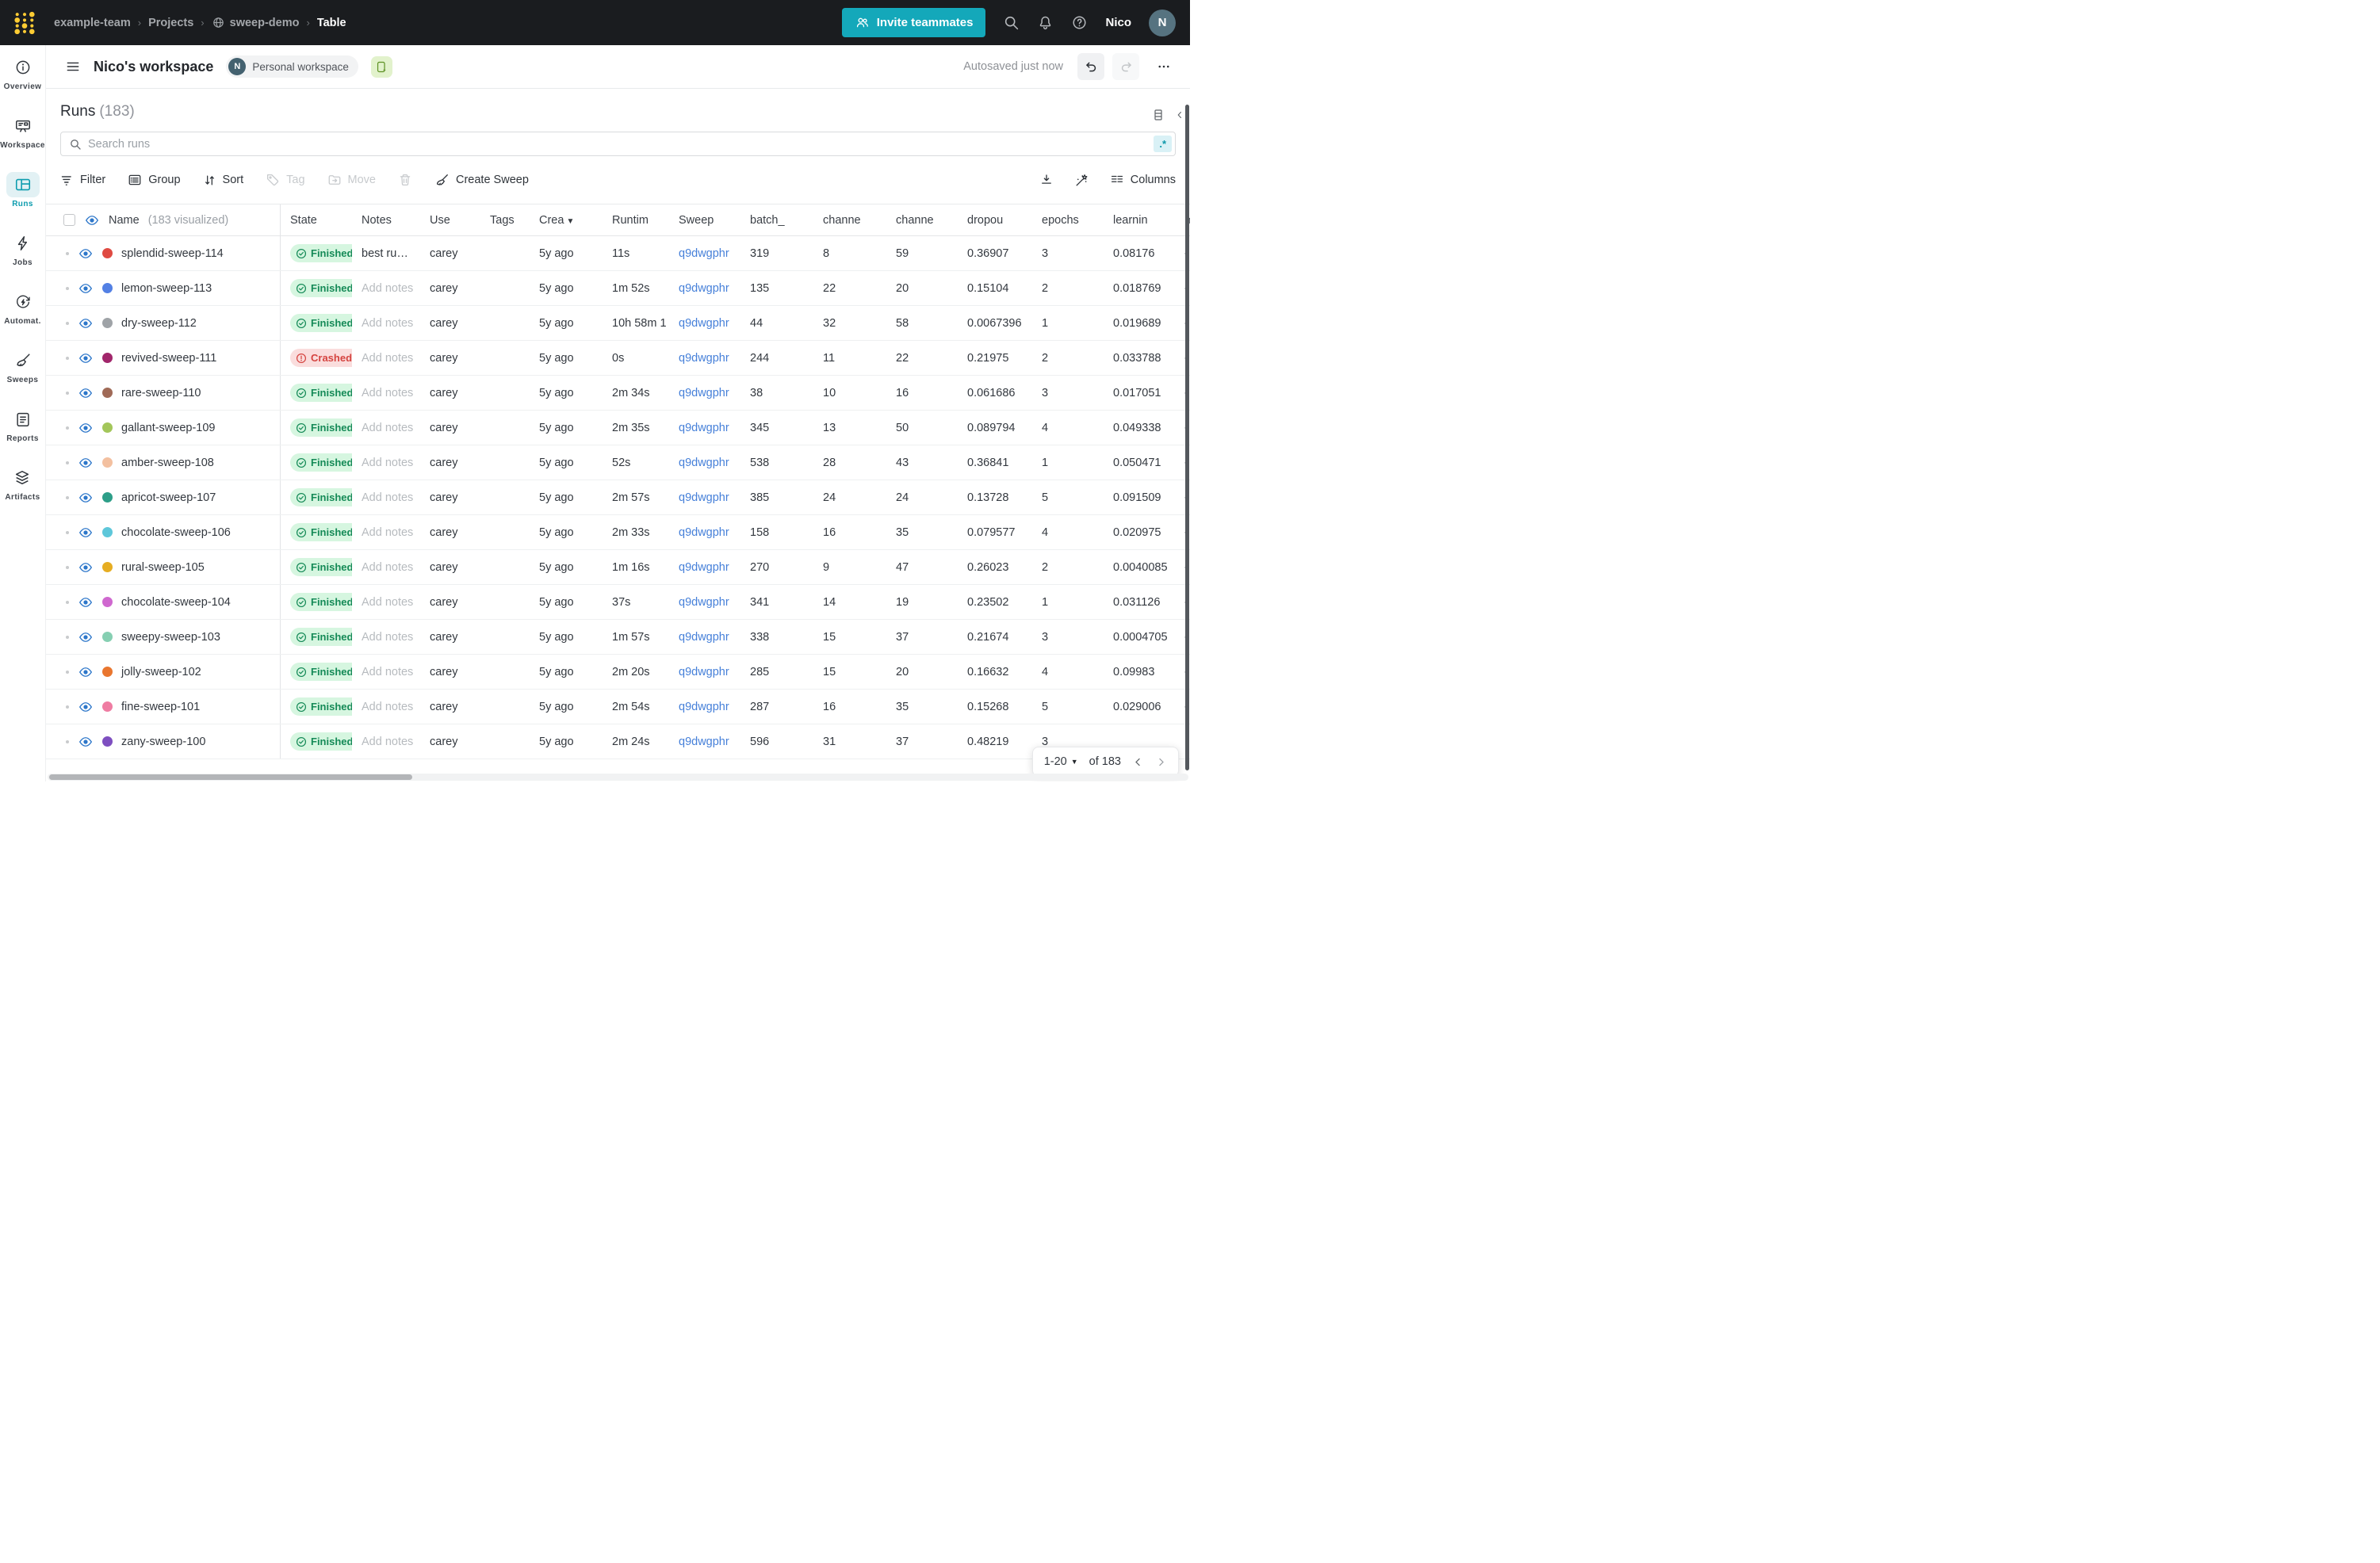  What do you see at coordinates (168, 358) in the screenshot?
I see `run-name-link: revived-sweep-111` at bounding box center [168, 358].